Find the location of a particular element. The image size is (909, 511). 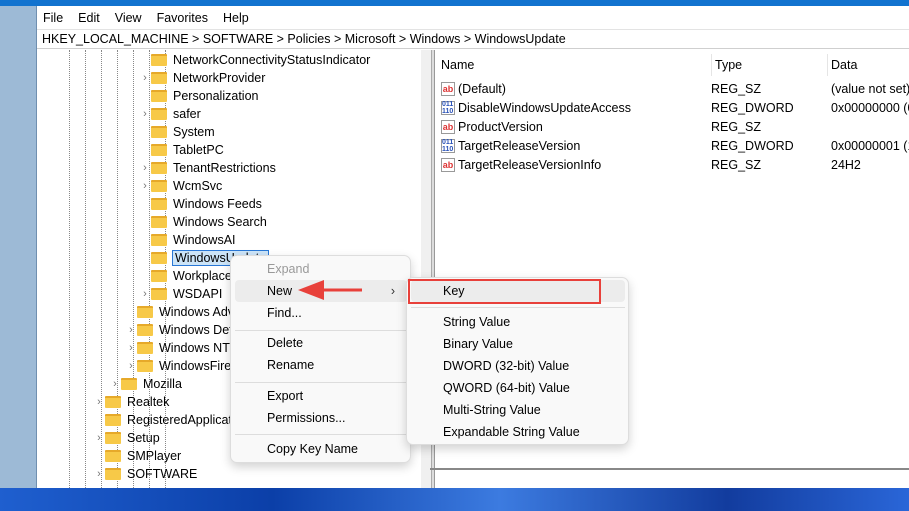

menu-item-copy-key-name: Copy Key Name is located at coordinates (321, 449).